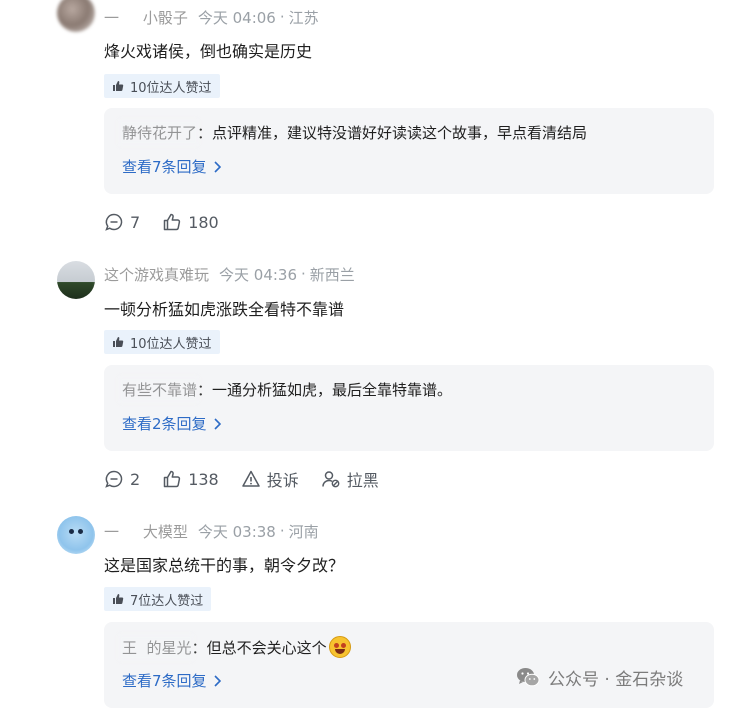  I want to click on reply-button: 7, so click(122, 222).